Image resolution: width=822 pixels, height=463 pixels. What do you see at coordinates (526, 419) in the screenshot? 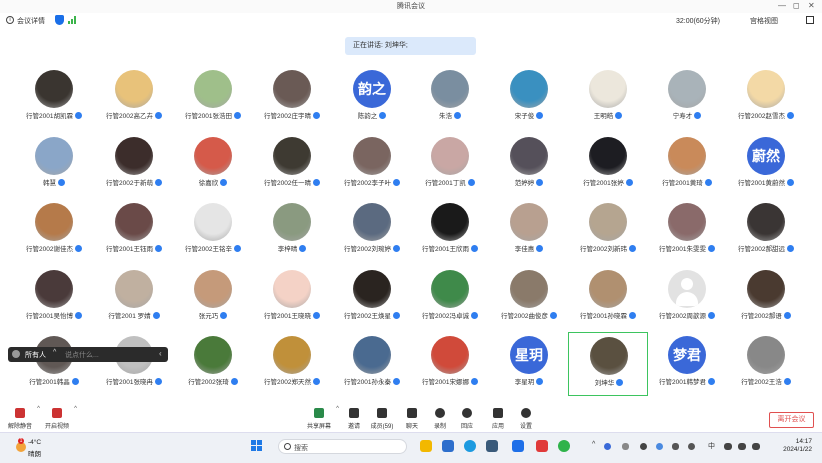
I see `settings-button: 设置` at bounding box center [526, 419].